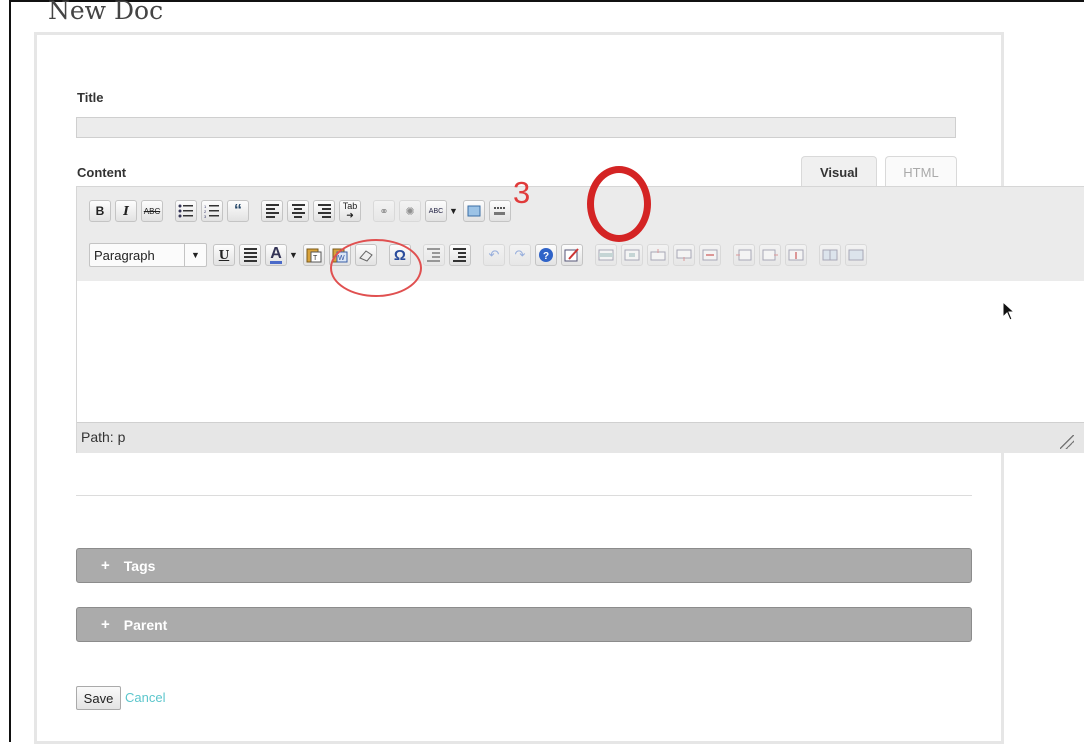 This screenshot has height=744, width=1084. I want to click on svg-text: T, so click(315, 258).